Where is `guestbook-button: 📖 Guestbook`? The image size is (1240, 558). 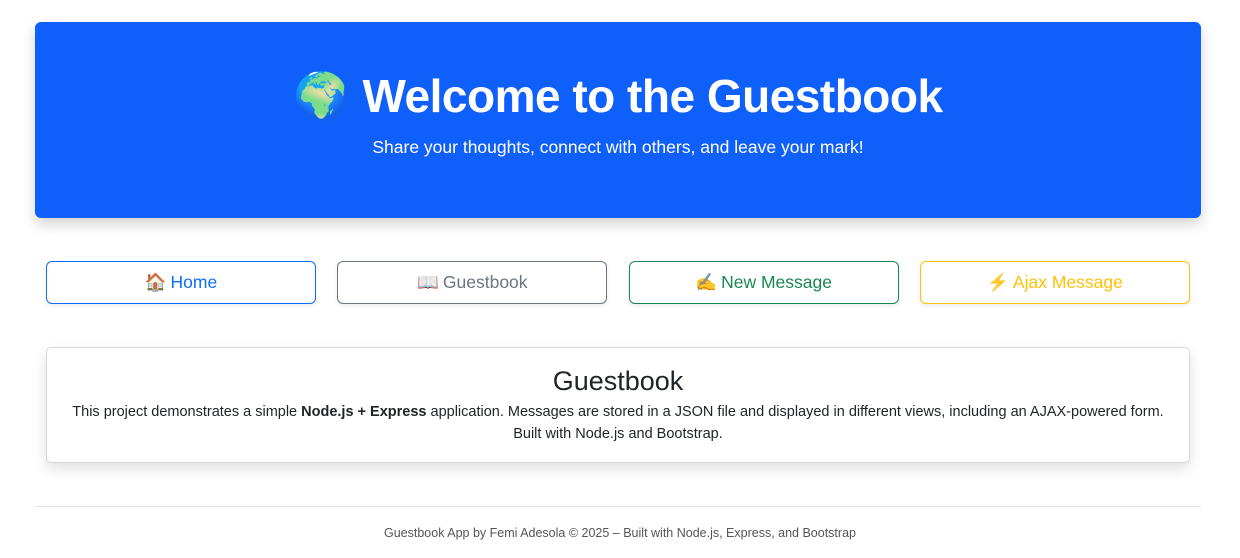
guestbook-button: 📖 Guestbook is located at coordinates (472, 282).